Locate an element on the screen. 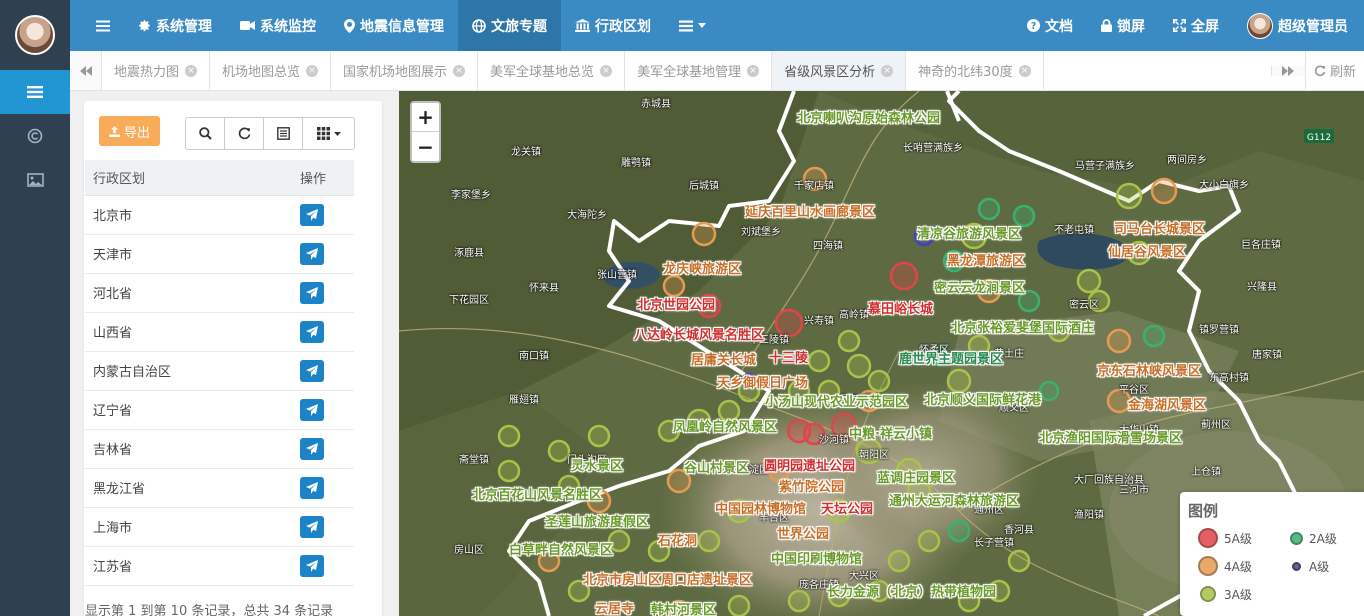  column-header-region: 行政区划 is located at coordinates (192, 178).